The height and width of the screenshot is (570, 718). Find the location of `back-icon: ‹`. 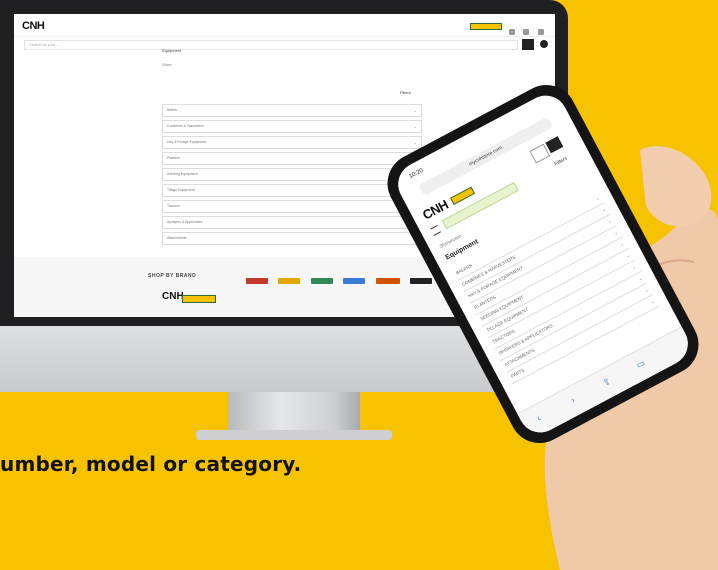

back-icon: ‹ is located at coordinates (538, 417).